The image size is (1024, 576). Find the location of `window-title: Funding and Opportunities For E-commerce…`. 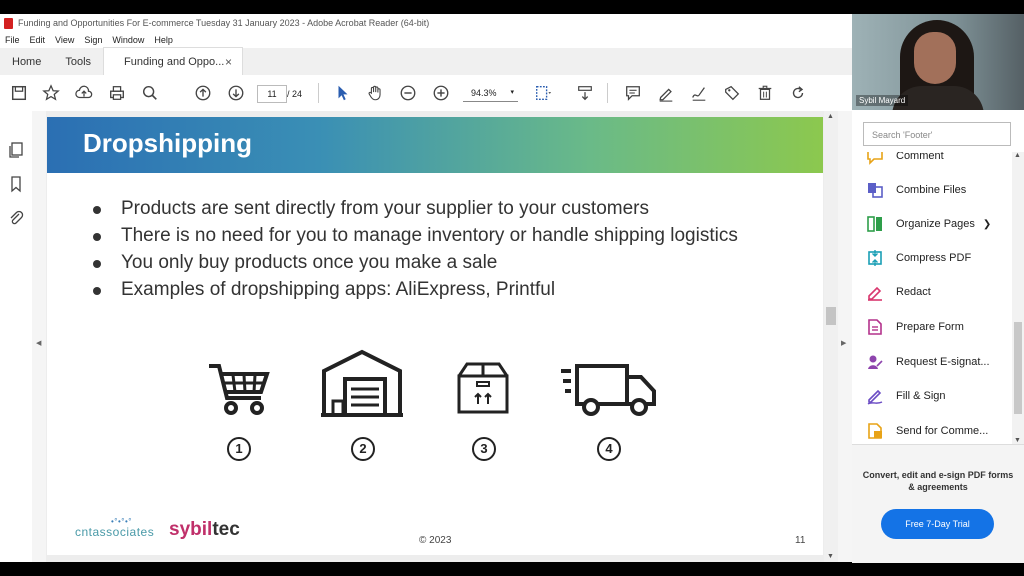

window-title: Funding and Opportunities For E-commerce… is located at coordinates (224, 23).